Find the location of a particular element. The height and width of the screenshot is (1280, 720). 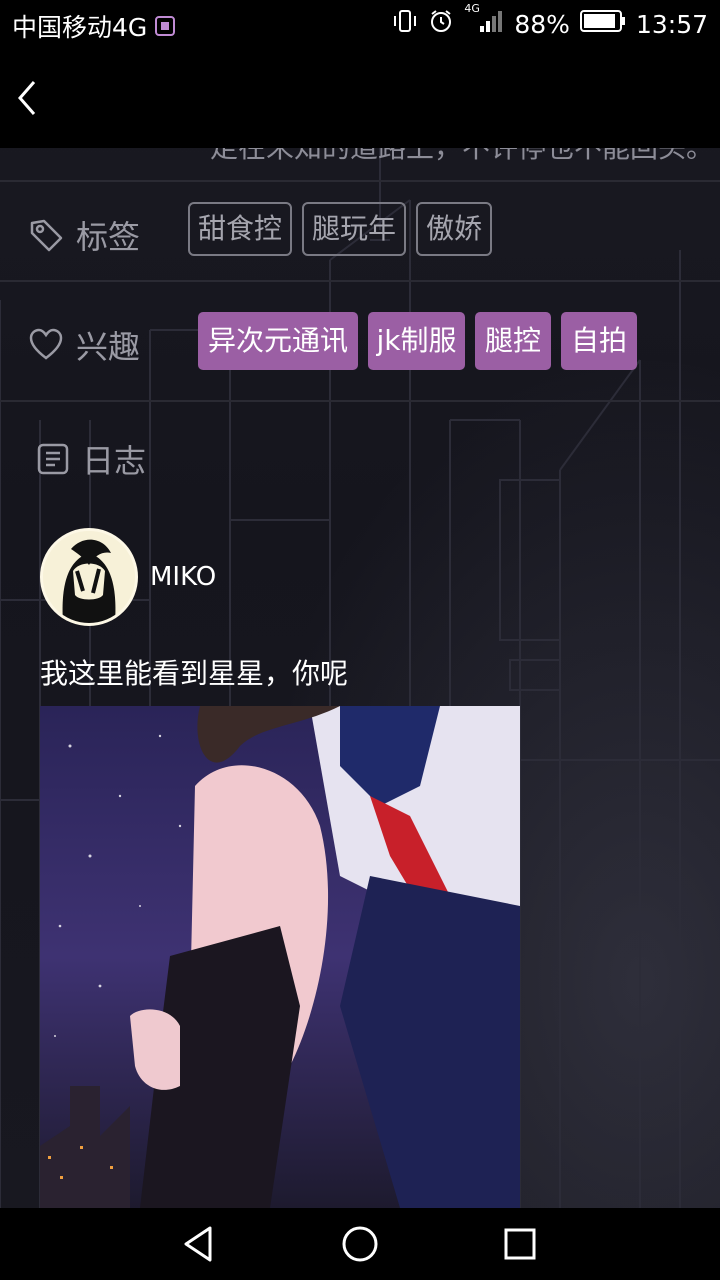

carrier-label: 中国移动4G is located at coordinates (80, 27).